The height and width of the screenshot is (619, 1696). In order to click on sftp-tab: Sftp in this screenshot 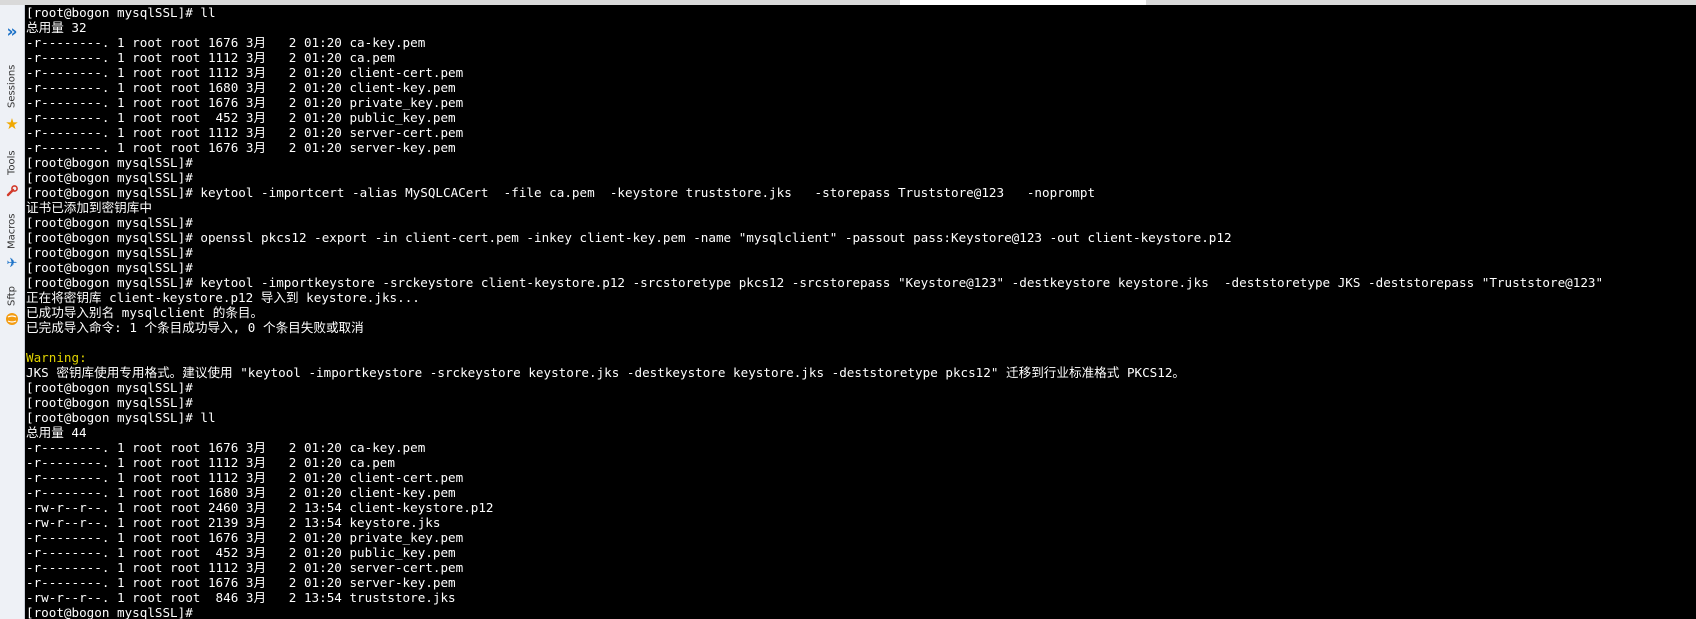, I will do `click(12, 296)`.